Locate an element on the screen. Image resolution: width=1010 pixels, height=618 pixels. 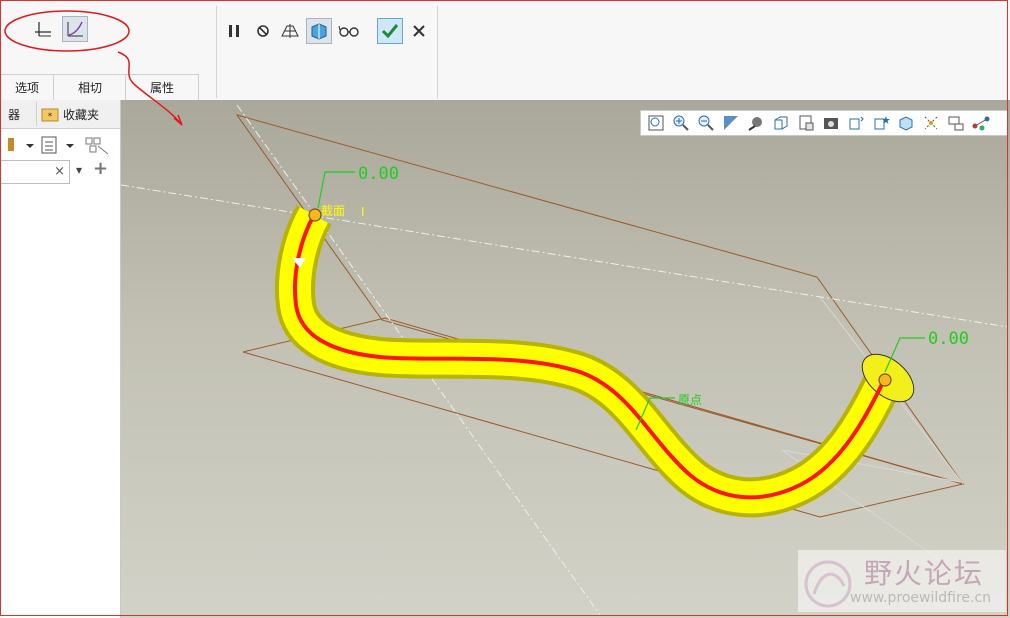
start-point is located at coordinates (315, 215).